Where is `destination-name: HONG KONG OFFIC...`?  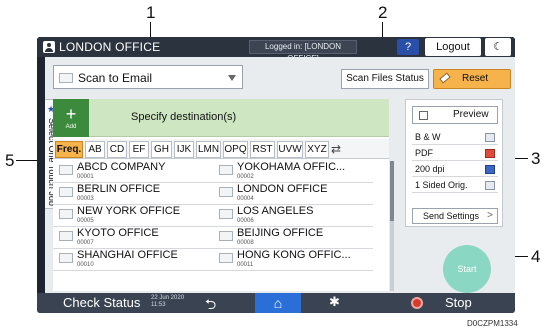 destination-name: HONG KONG OFFIC... is located at coordinates (294, 255).